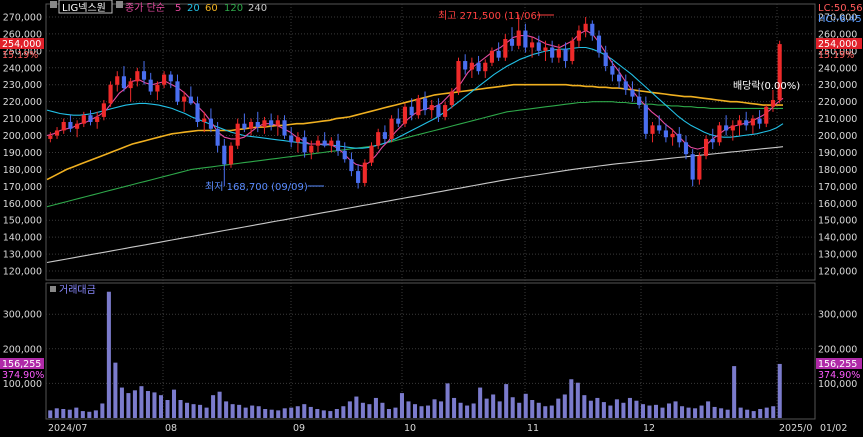 This screenshot has height=437, width=863. What do you see at coordinates (22, 315) in the screenshot?
I see `volume-tick-label: 300,000` at bounding box center [22, 315].